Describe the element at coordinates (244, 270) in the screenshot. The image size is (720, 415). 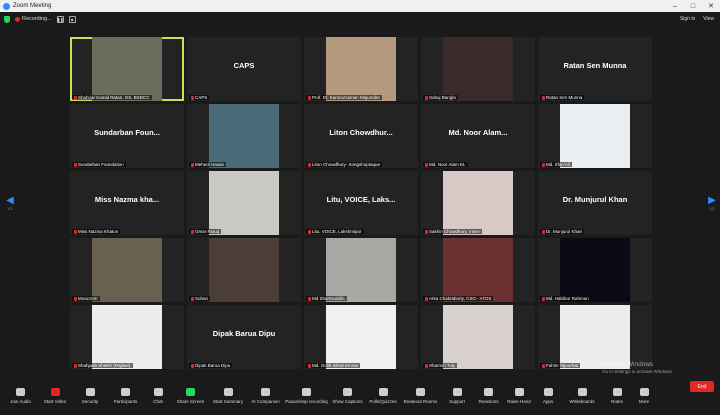
I see `participant-tile: Sohan` at that location.